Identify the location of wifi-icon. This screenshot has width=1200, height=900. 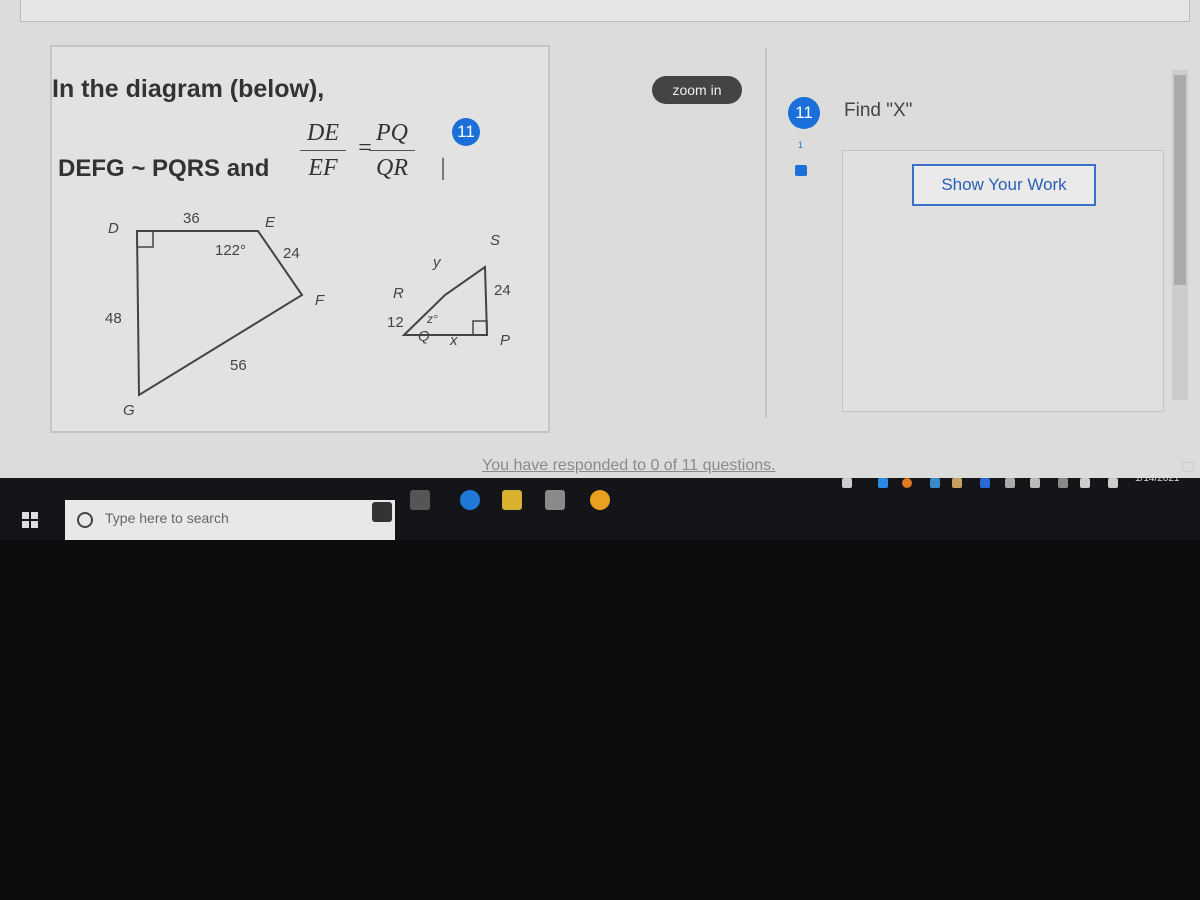
(1063, 483).